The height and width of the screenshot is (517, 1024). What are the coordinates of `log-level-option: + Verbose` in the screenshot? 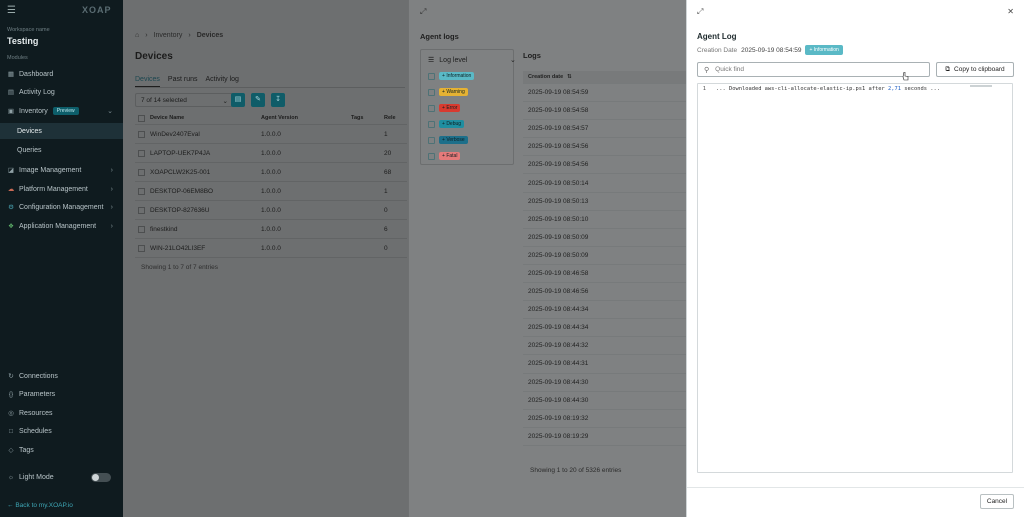 It's located at (448, 140).